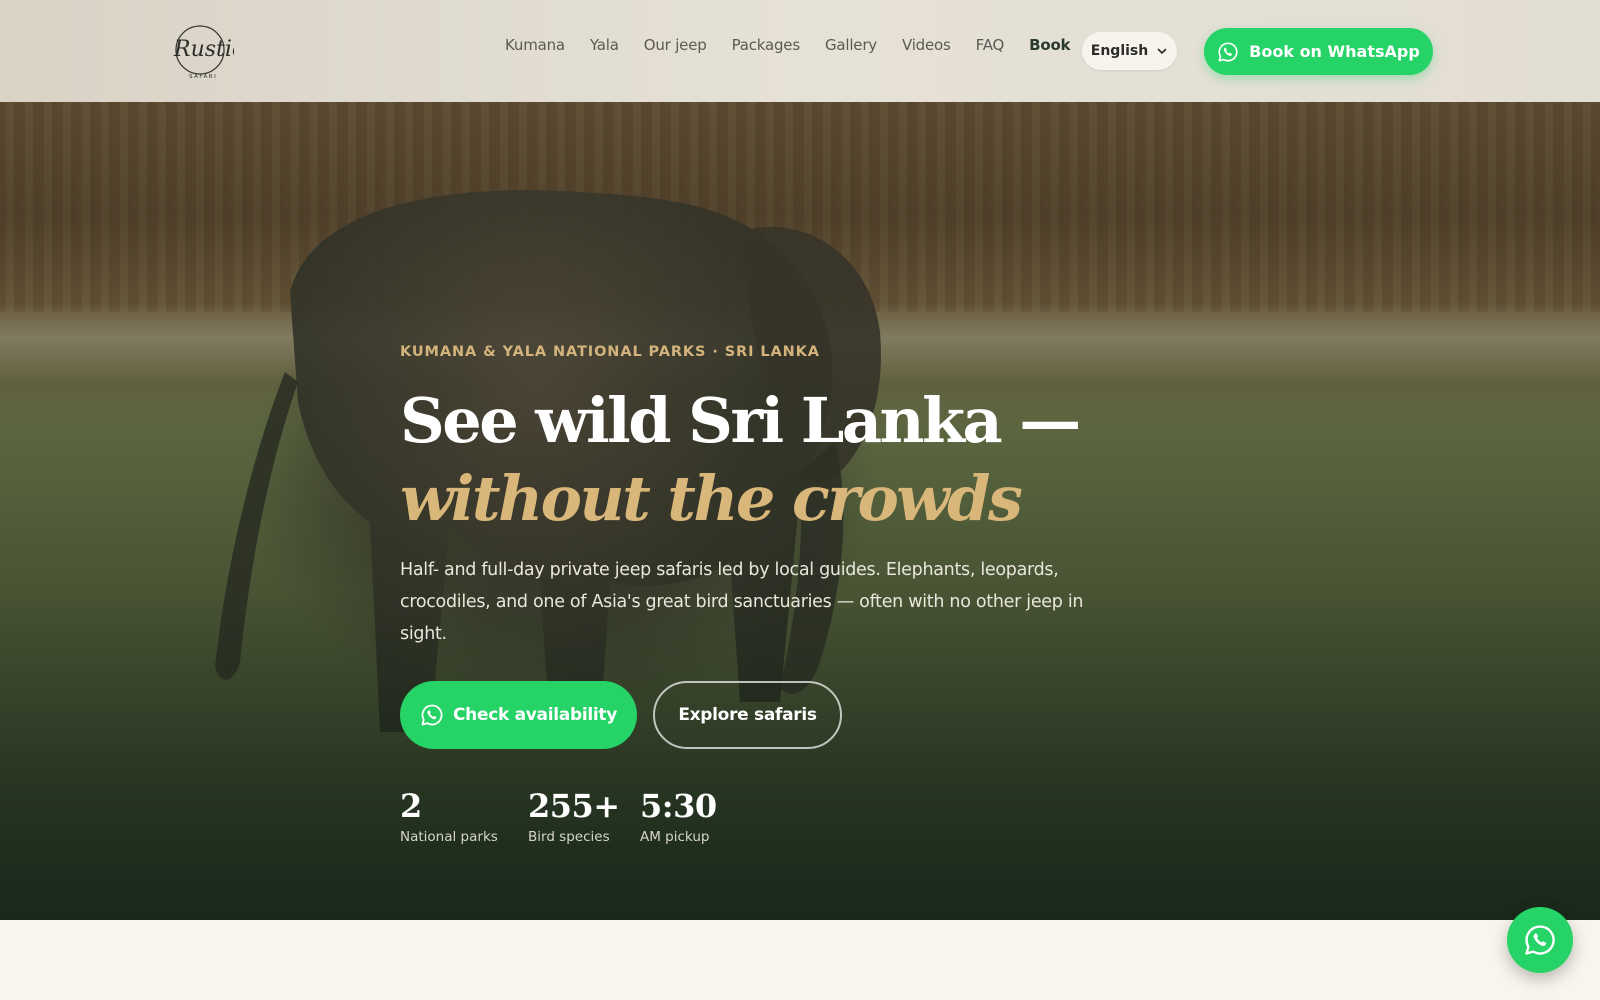 This screenshot has width=1600, height=1000. Describe the element at coordinates (1119, 51) in the screenshot. I see `language-label: English` at that location.